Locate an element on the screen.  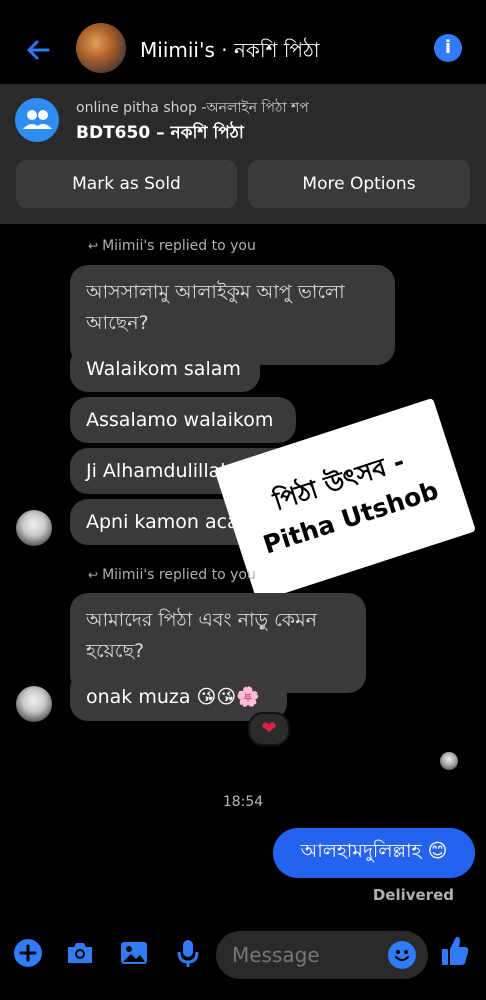
heart-reaction: ❤ is located at coordinates (269, 729).